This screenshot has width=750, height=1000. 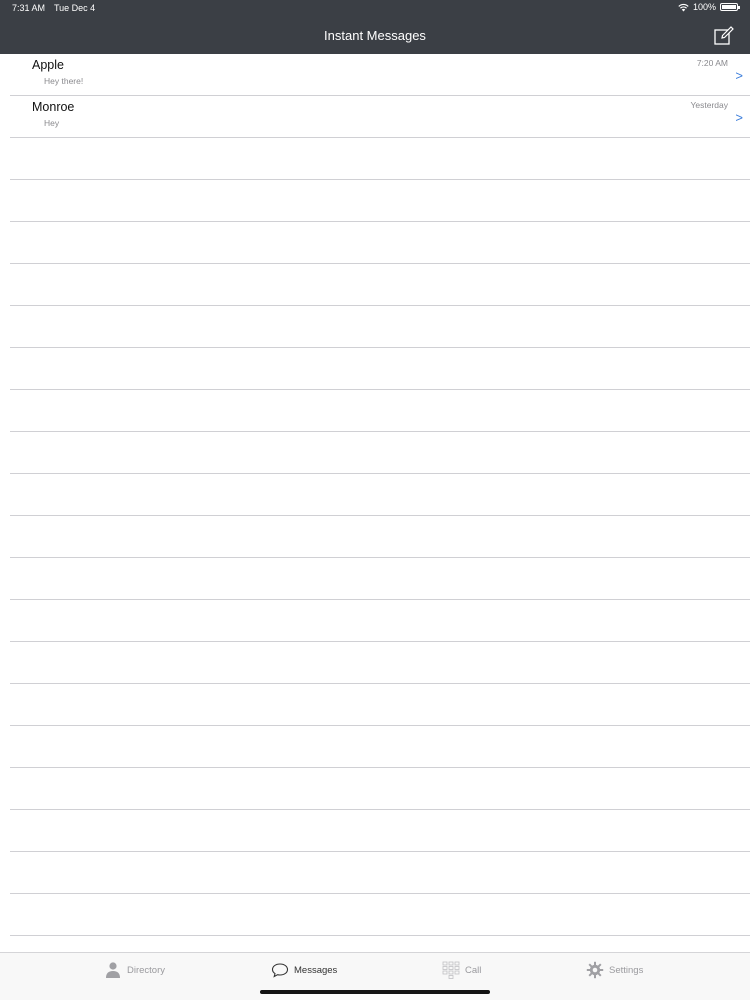 What do you see at coordinates (75, 8) in the screenshot?
I see `status-date: Tue Dec 4` at bounding box center [75, 8].